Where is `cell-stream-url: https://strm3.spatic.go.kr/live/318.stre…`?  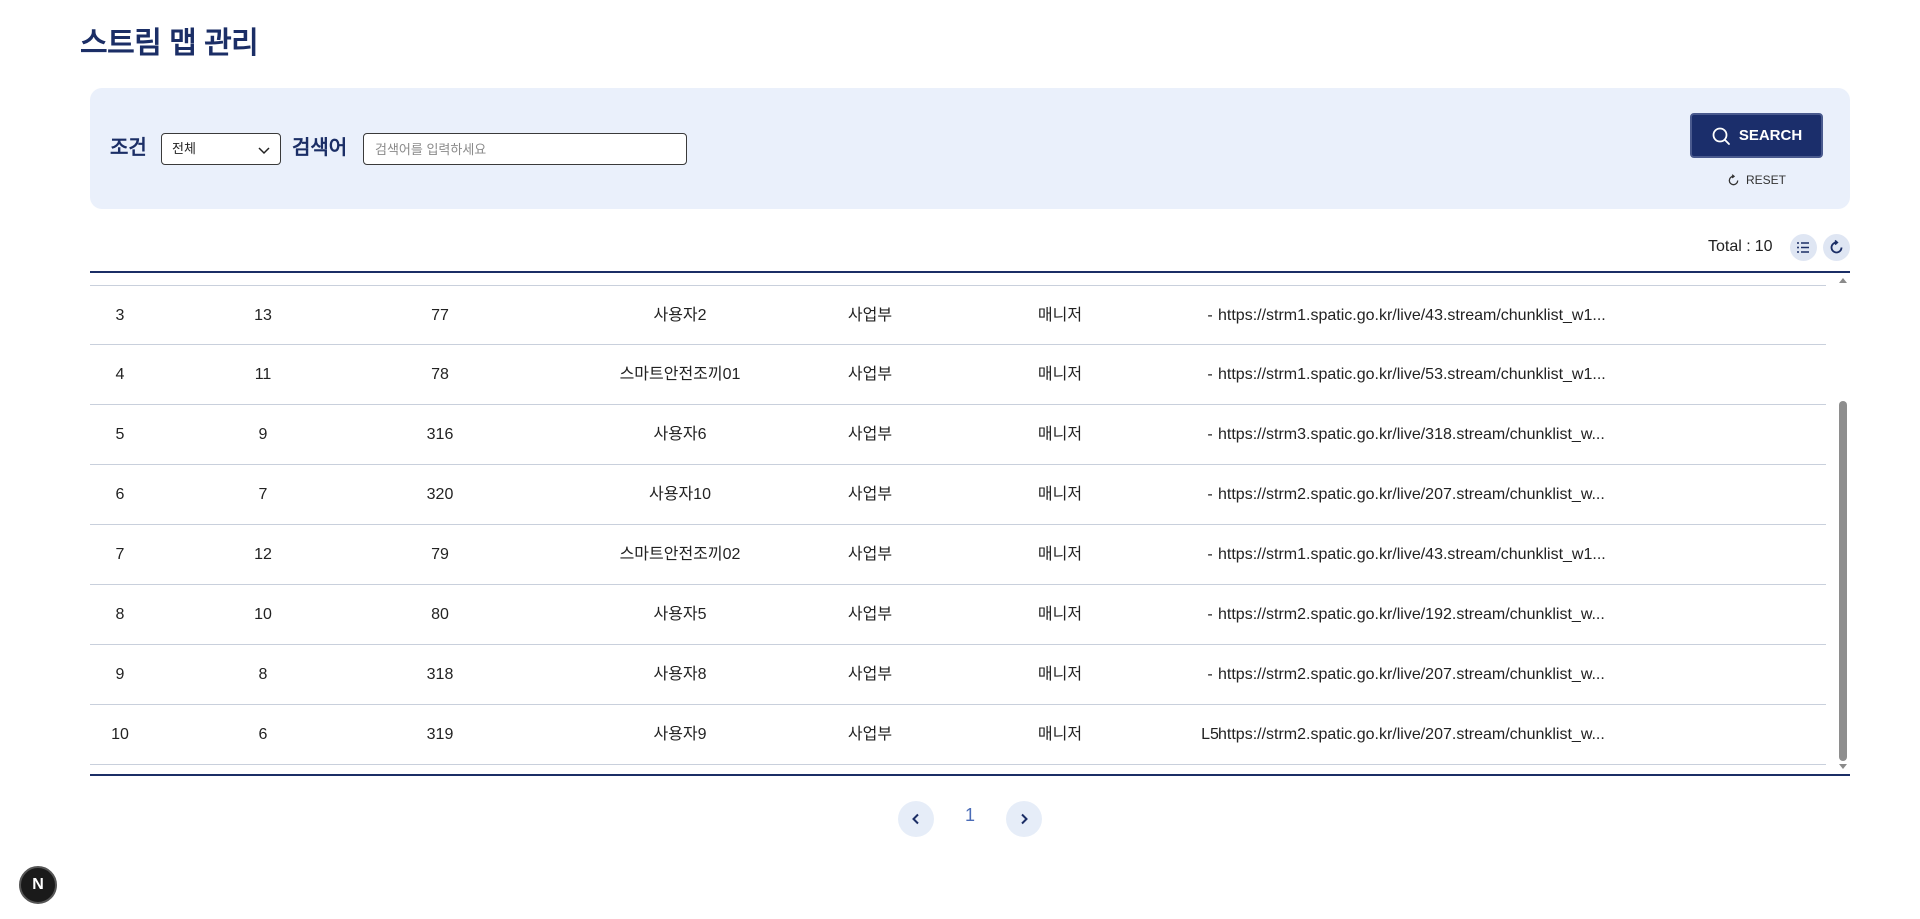
cell-stream-url: https://strm3.spatic.go.kr/live/318.stre… is located at coordinates (1411, 434).